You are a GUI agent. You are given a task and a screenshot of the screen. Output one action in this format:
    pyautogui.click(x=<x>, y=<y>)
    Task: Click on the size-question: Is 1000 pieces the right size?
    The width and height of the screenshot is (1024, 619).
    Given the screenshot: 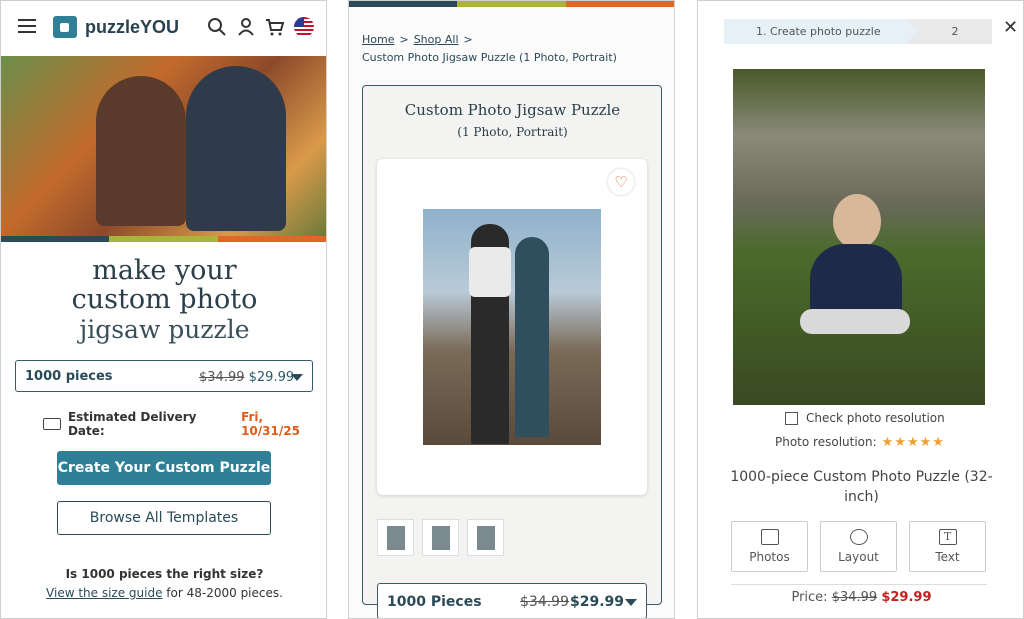 What is the action you would take?
    pyautogui.click(x=164, y=574)
    